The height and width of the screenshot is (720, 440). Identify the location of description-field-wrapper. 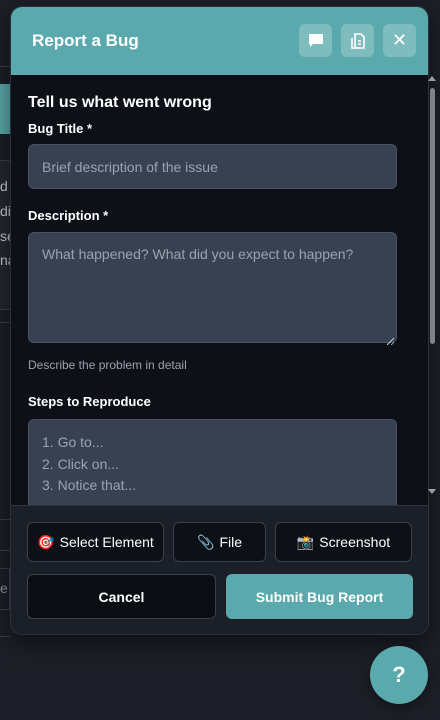
(212, 285).